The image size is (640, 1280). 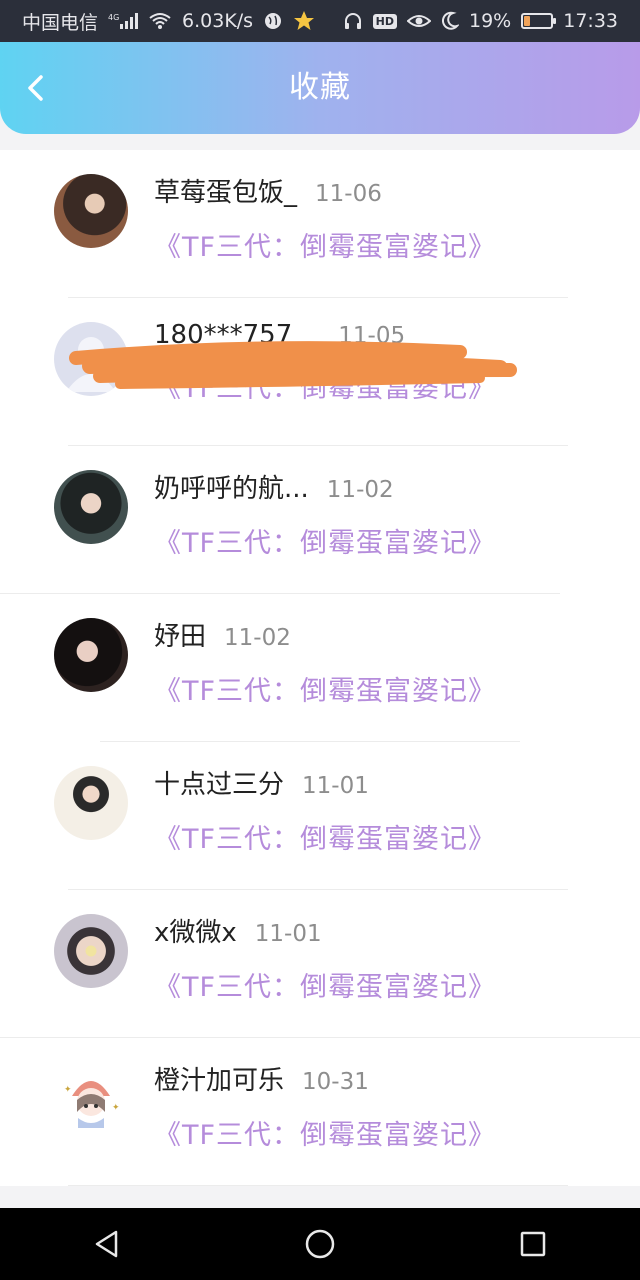 I want to click on nav-back-button, so click(x=107, y=1244).